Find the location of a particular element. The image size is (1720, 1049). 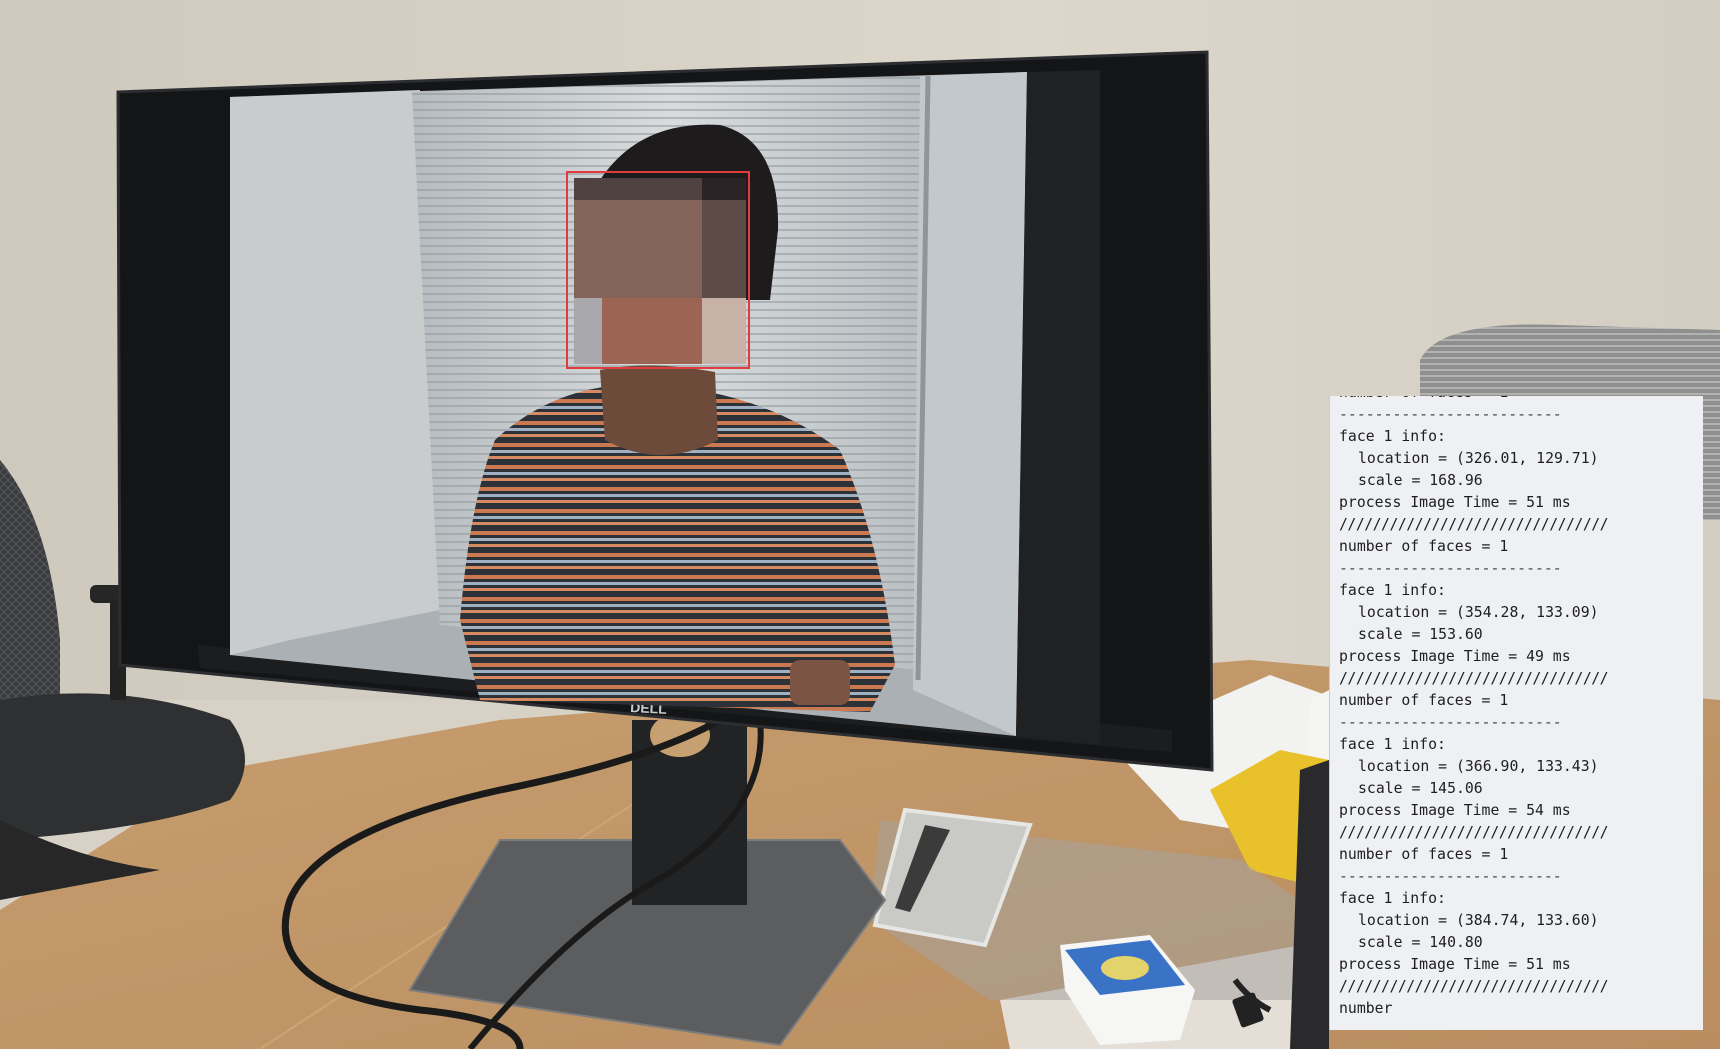

console-line: process Image Time = 49 ms is located at coordinates (1455, 656).